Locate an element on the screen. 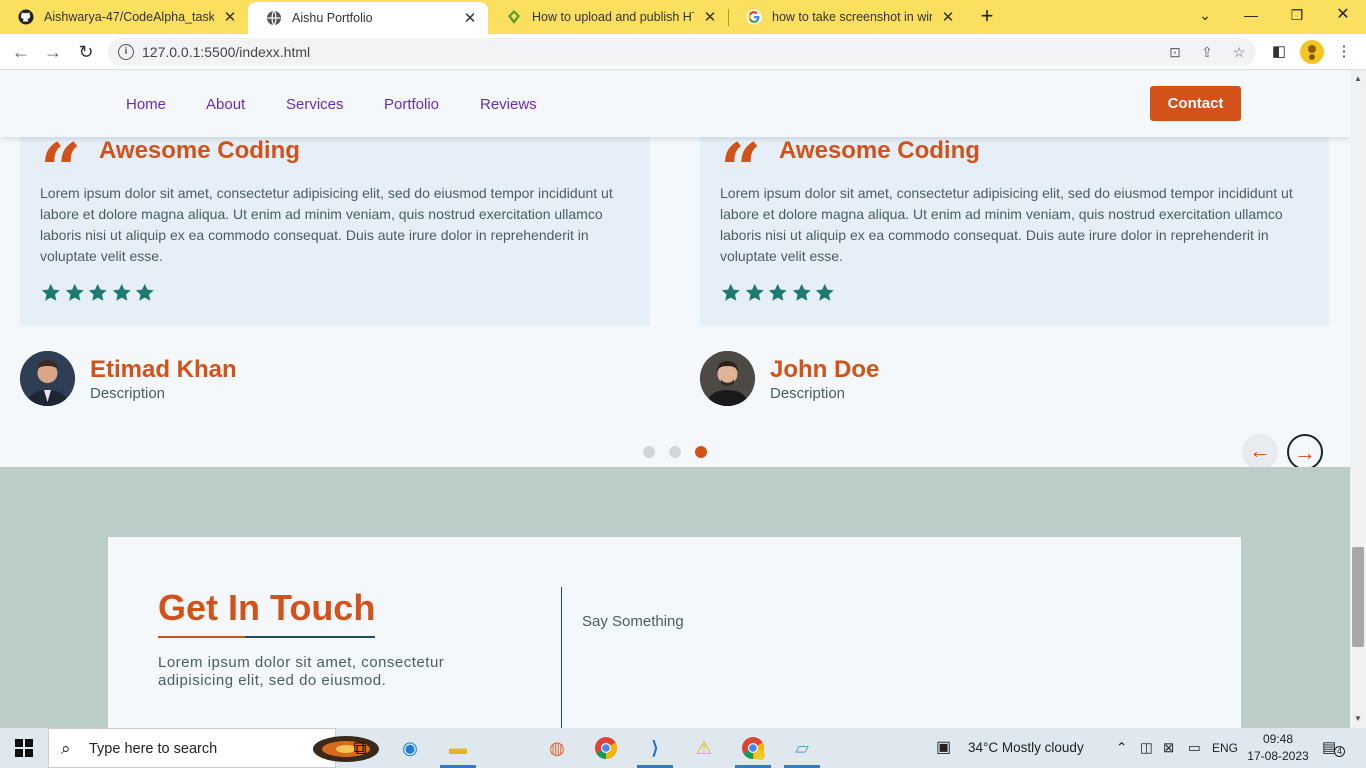 The width and height of the screenshot is (1366, 768). nav-link-home: Home is located at coordinates (146, 104).